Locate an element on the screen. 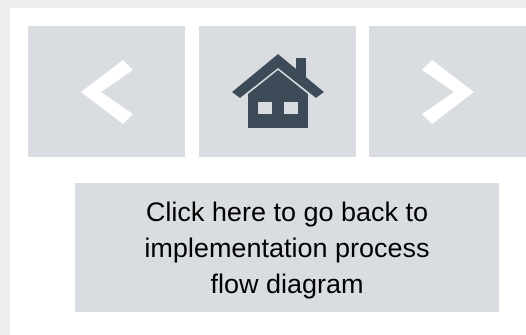 The width and height of the screenshot is (526, 335). next-button is located at coordinates (447, 91).